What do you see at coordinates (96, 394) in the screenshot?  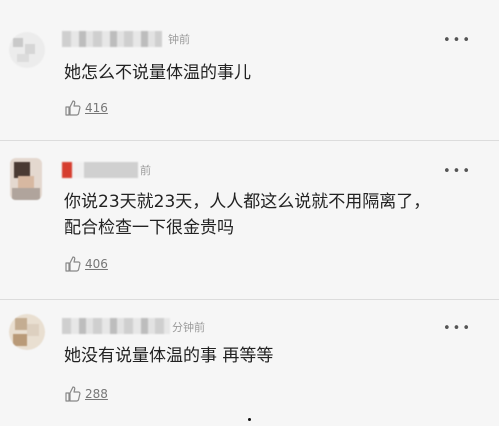 I see `like-count: 288` at bounding box center [96, 394].